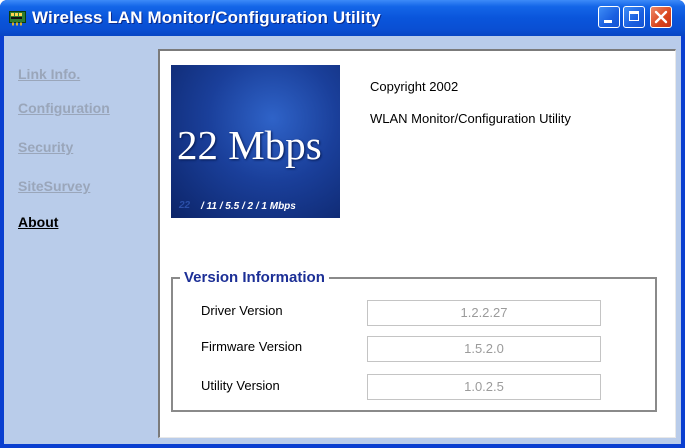  What do you see at coordinates (484, 313) in the screenshot?
I see `driver-version-field: 1.2.2.27` at bounding box center [484, 313].